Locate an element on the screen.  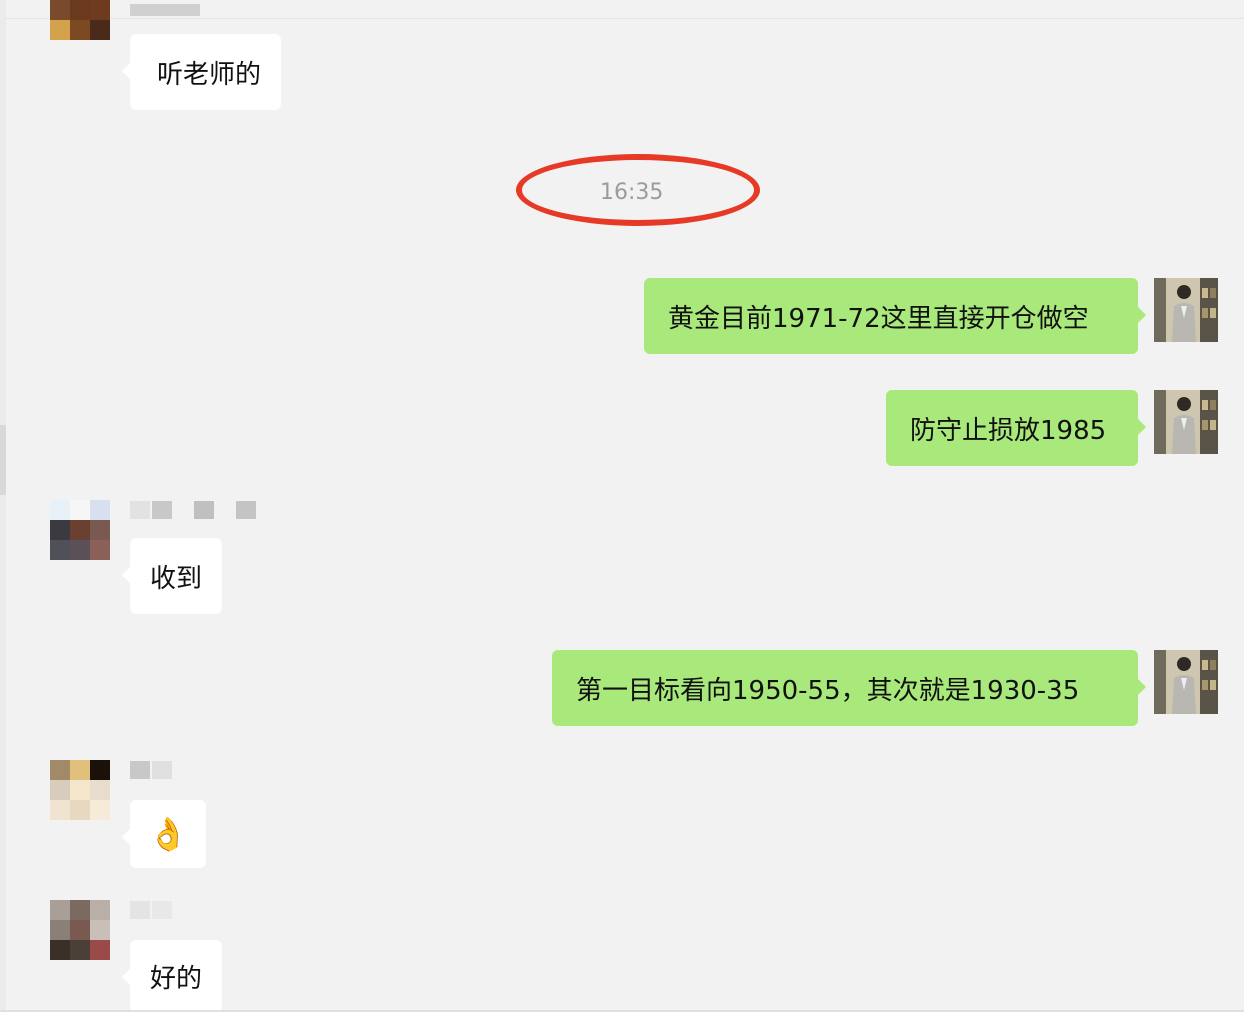
message-text: 第一目标看向1950-55，其次就是1930-35 is located at coordinates (828, 690).